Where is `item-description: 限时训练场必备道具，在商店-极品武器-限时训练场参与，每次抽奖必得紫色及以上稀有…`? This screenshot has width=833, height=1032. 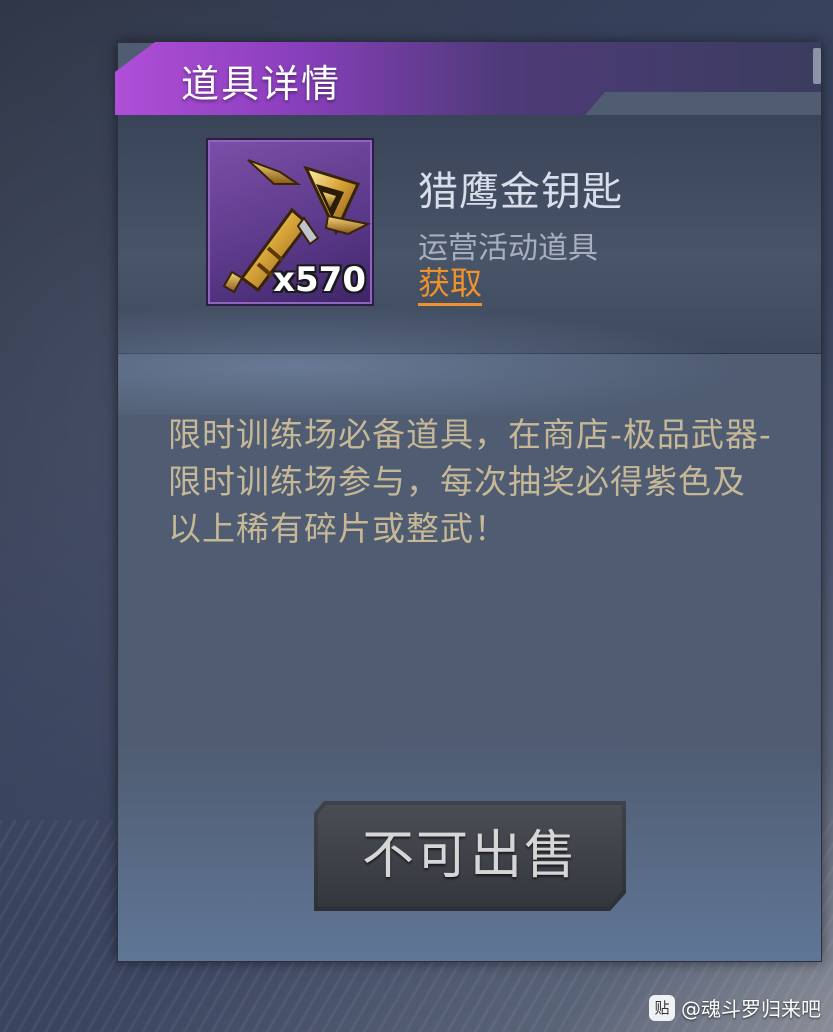 item-description: 限时训练场必备道具，在商店-极品武器-限时训练场参与，每次抽奖必得紫色及以上稀有… is located at coordinates (470, 481).